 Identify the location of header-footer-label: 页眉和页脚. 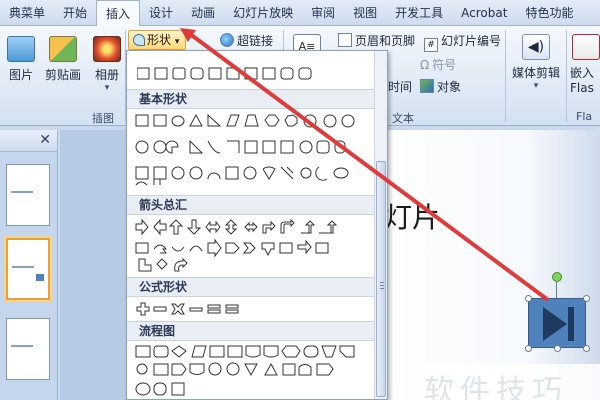
(385, 41).